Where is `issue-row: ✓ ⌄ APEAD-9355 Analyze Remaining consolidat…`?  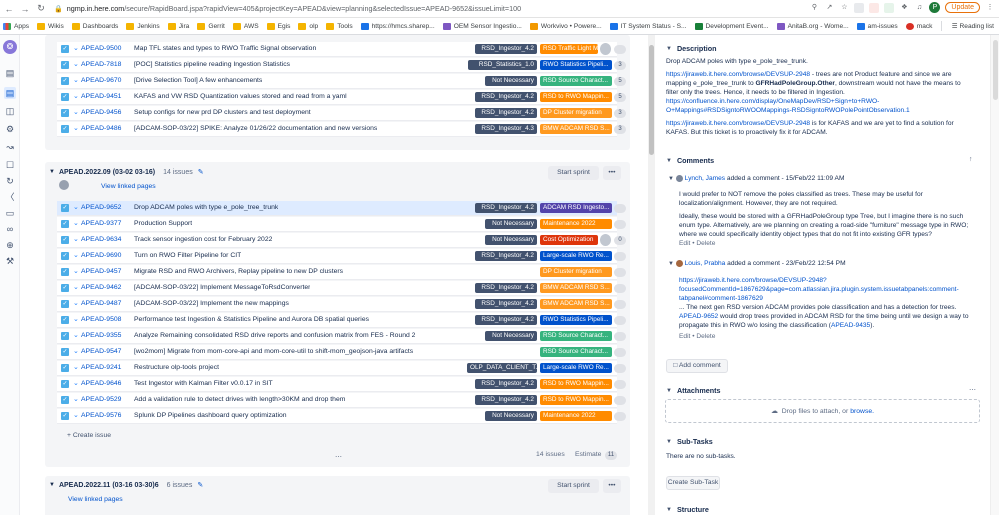 issue-row: ✓ ⌄ APEAD-9355 Analyze Remaining consolidat… is located at coordinates (341, 336).